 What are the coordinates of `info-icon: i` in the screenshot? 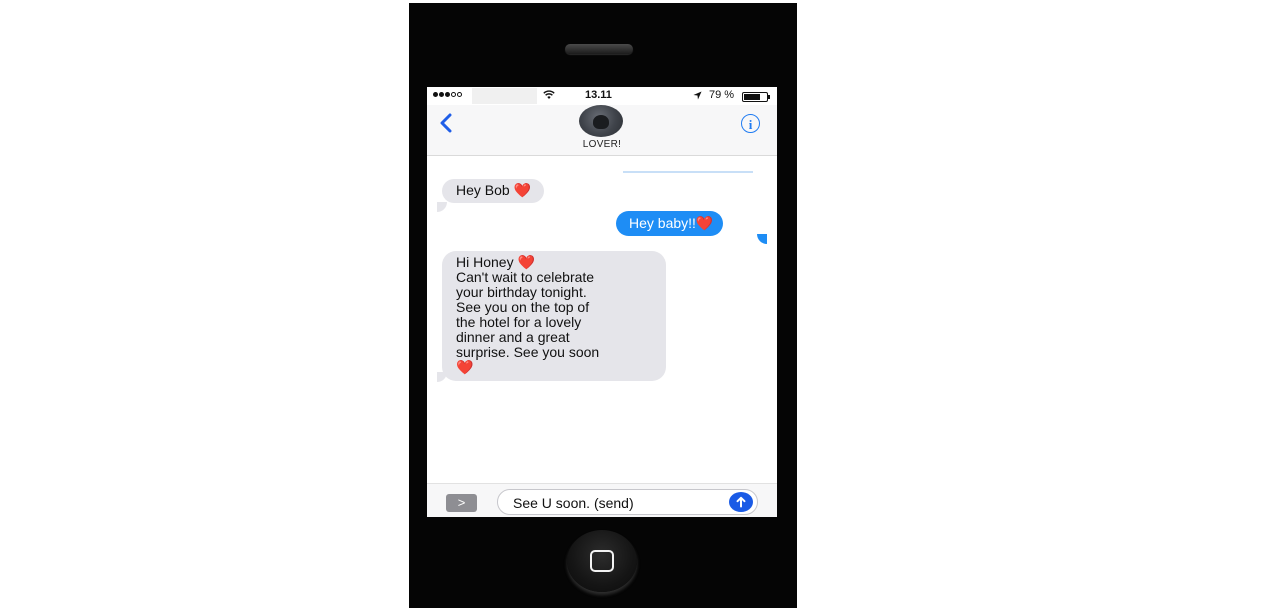 It's located at (750, 123).